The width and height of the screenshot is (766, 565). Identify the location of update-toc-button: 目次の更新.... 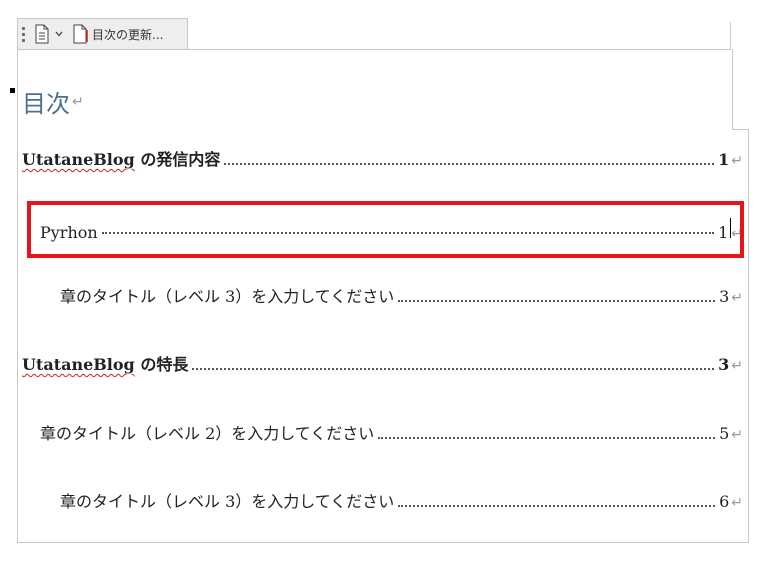
(127, 34).